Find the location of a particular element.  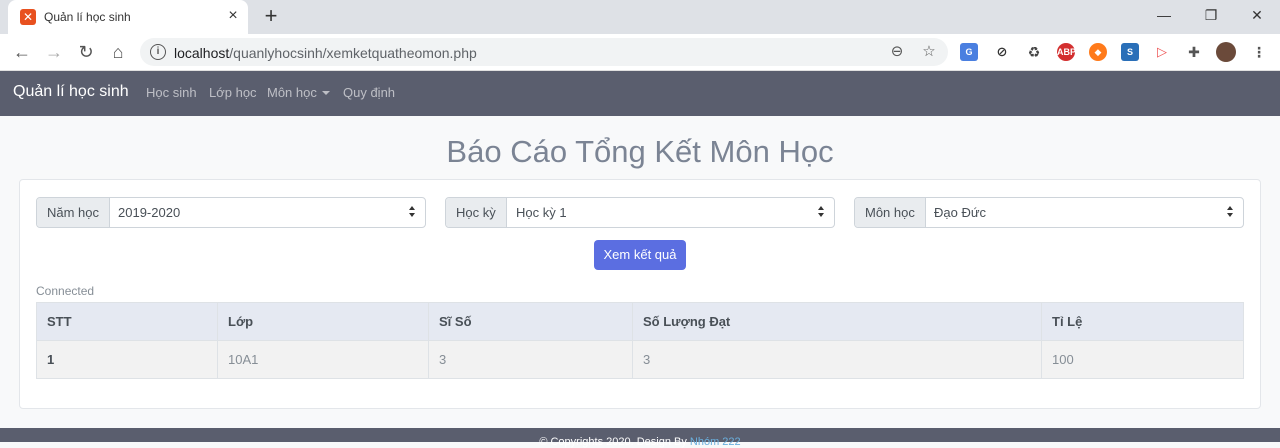

close-window-icon: ✕ is located at coordinates (1257, 16).